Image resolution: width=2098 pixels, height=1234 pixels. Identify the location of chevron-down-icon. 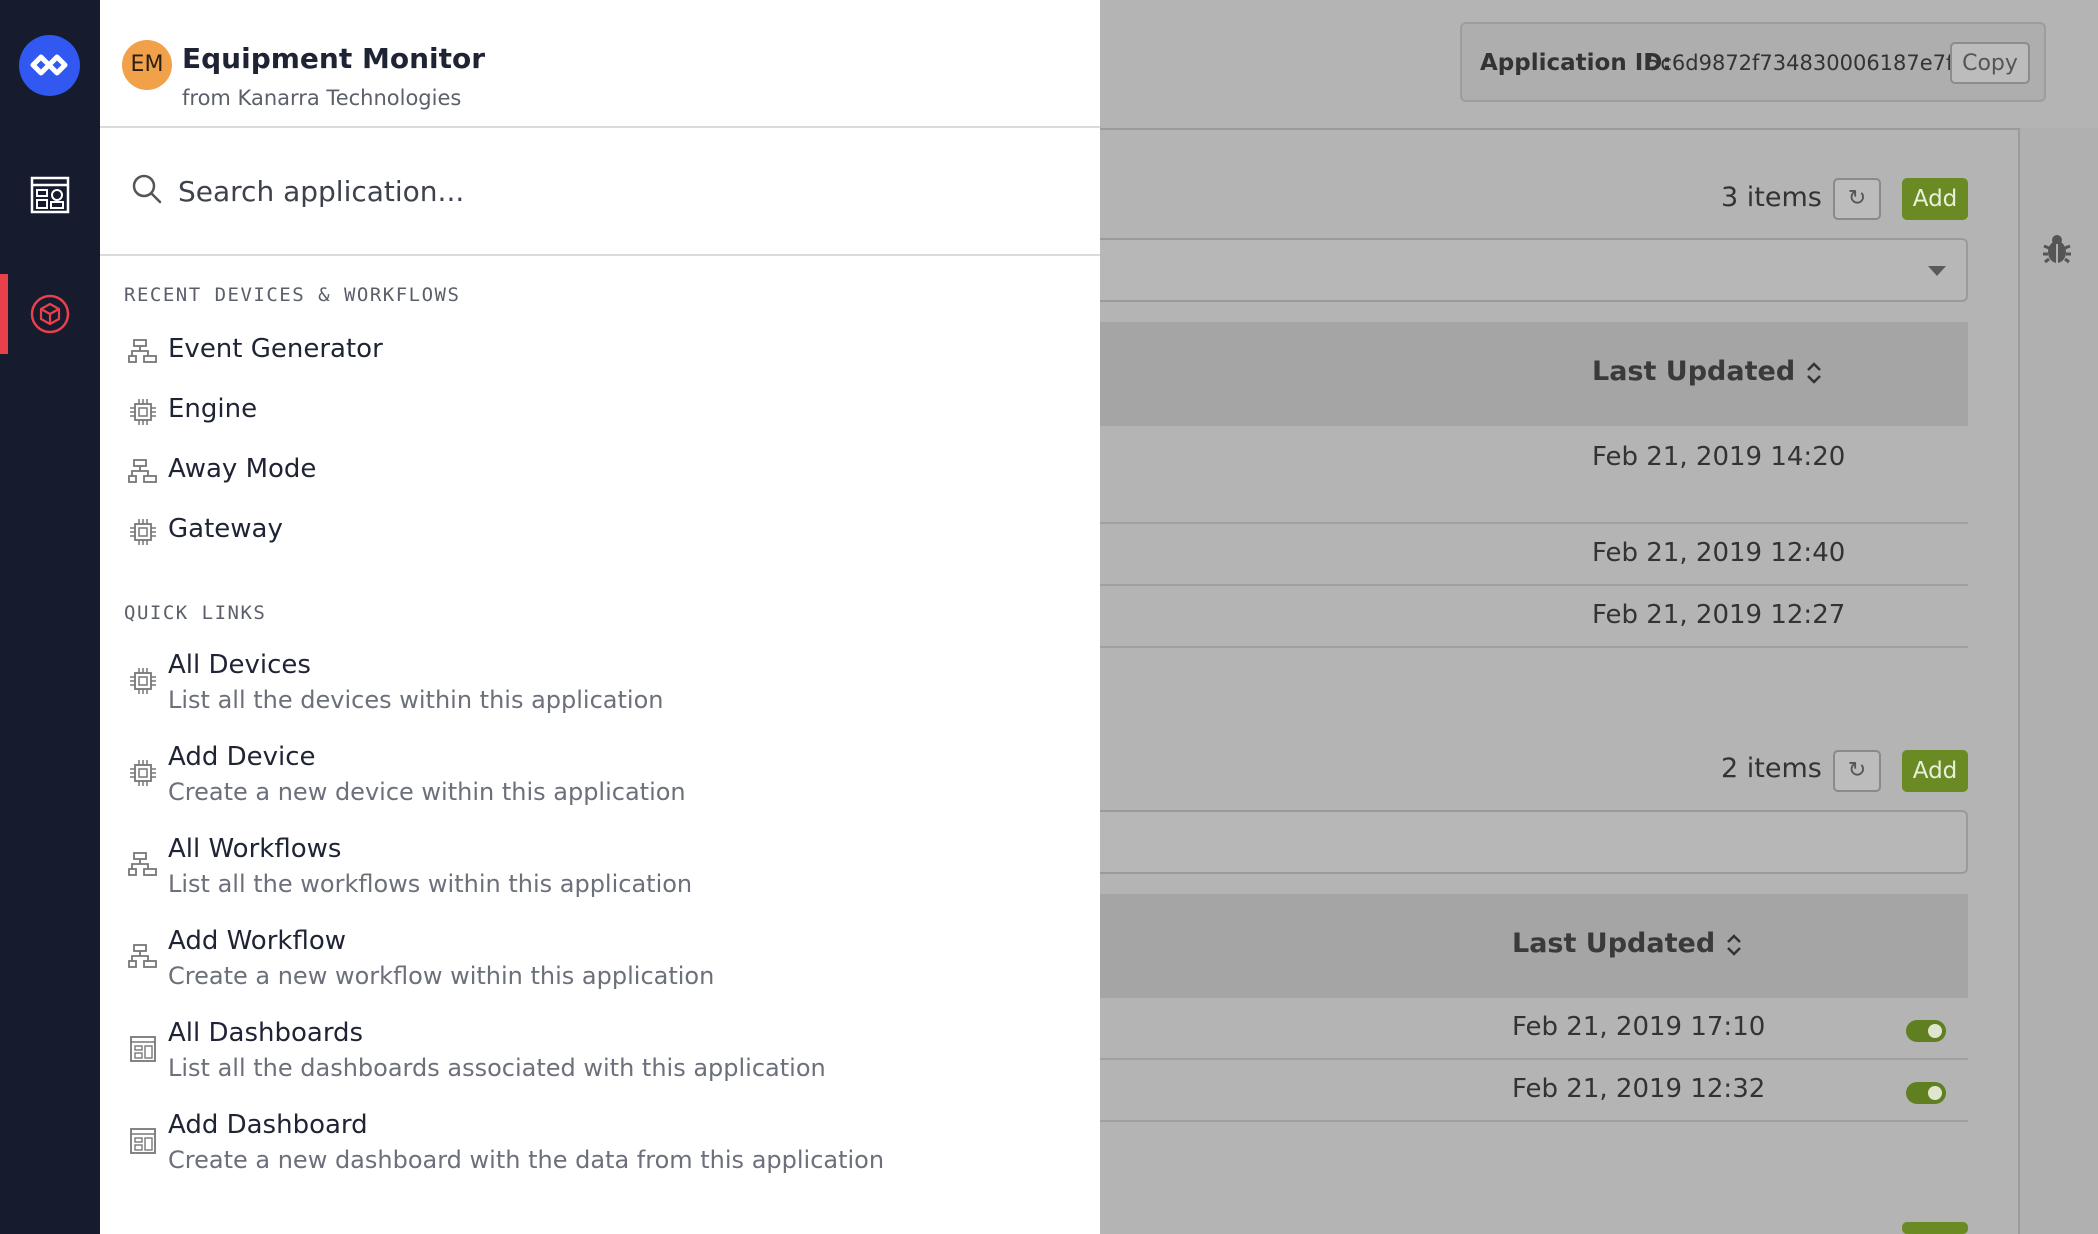
(1937, 271).